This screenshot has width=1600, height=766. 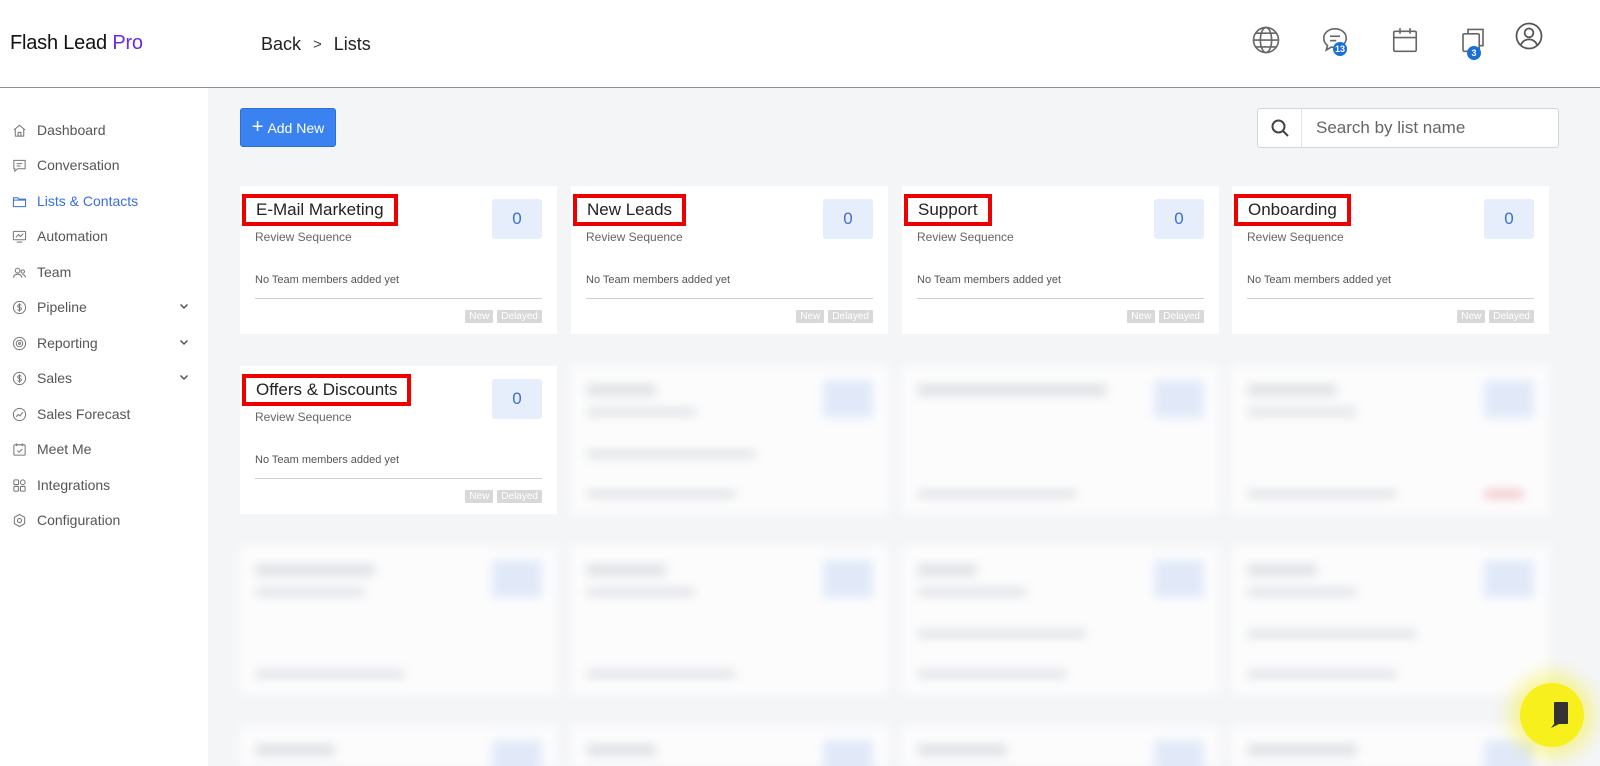 I want to click on sidebar-item-lists-contacts: Lists & Contacts, so click(x=104, y=201).